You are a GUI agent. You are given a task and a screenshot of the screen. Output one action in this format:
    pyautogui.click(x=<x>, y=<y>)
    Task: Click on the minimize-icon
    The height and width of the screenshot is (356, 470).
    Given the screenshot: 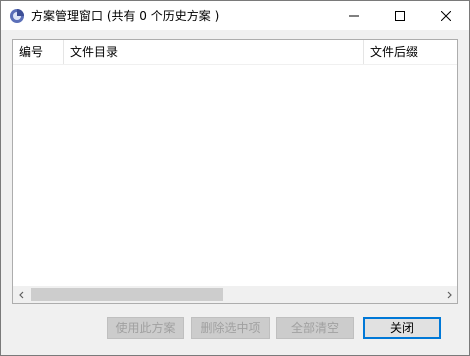 What is the action you would take?
    pyautogui.click(x=354, y=15)
    